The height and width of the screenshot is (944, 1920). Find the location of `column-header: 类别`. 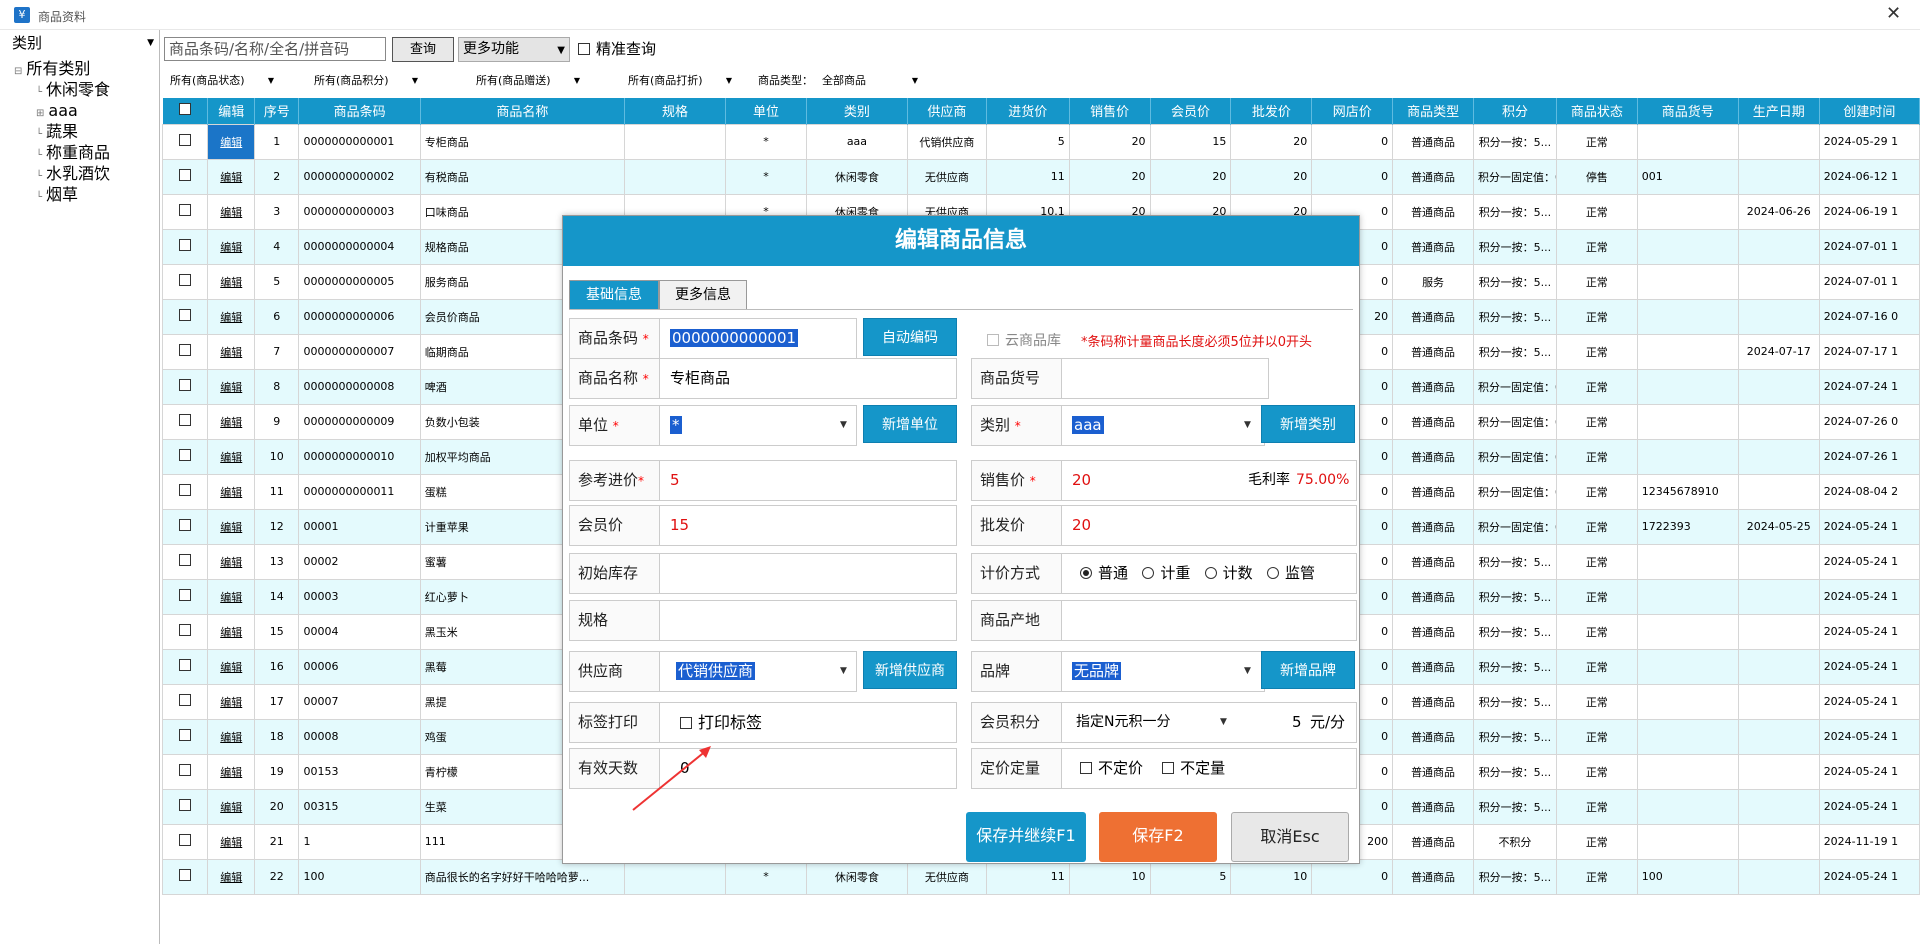

column-header: 类别 is located at coordinates (857, 111).